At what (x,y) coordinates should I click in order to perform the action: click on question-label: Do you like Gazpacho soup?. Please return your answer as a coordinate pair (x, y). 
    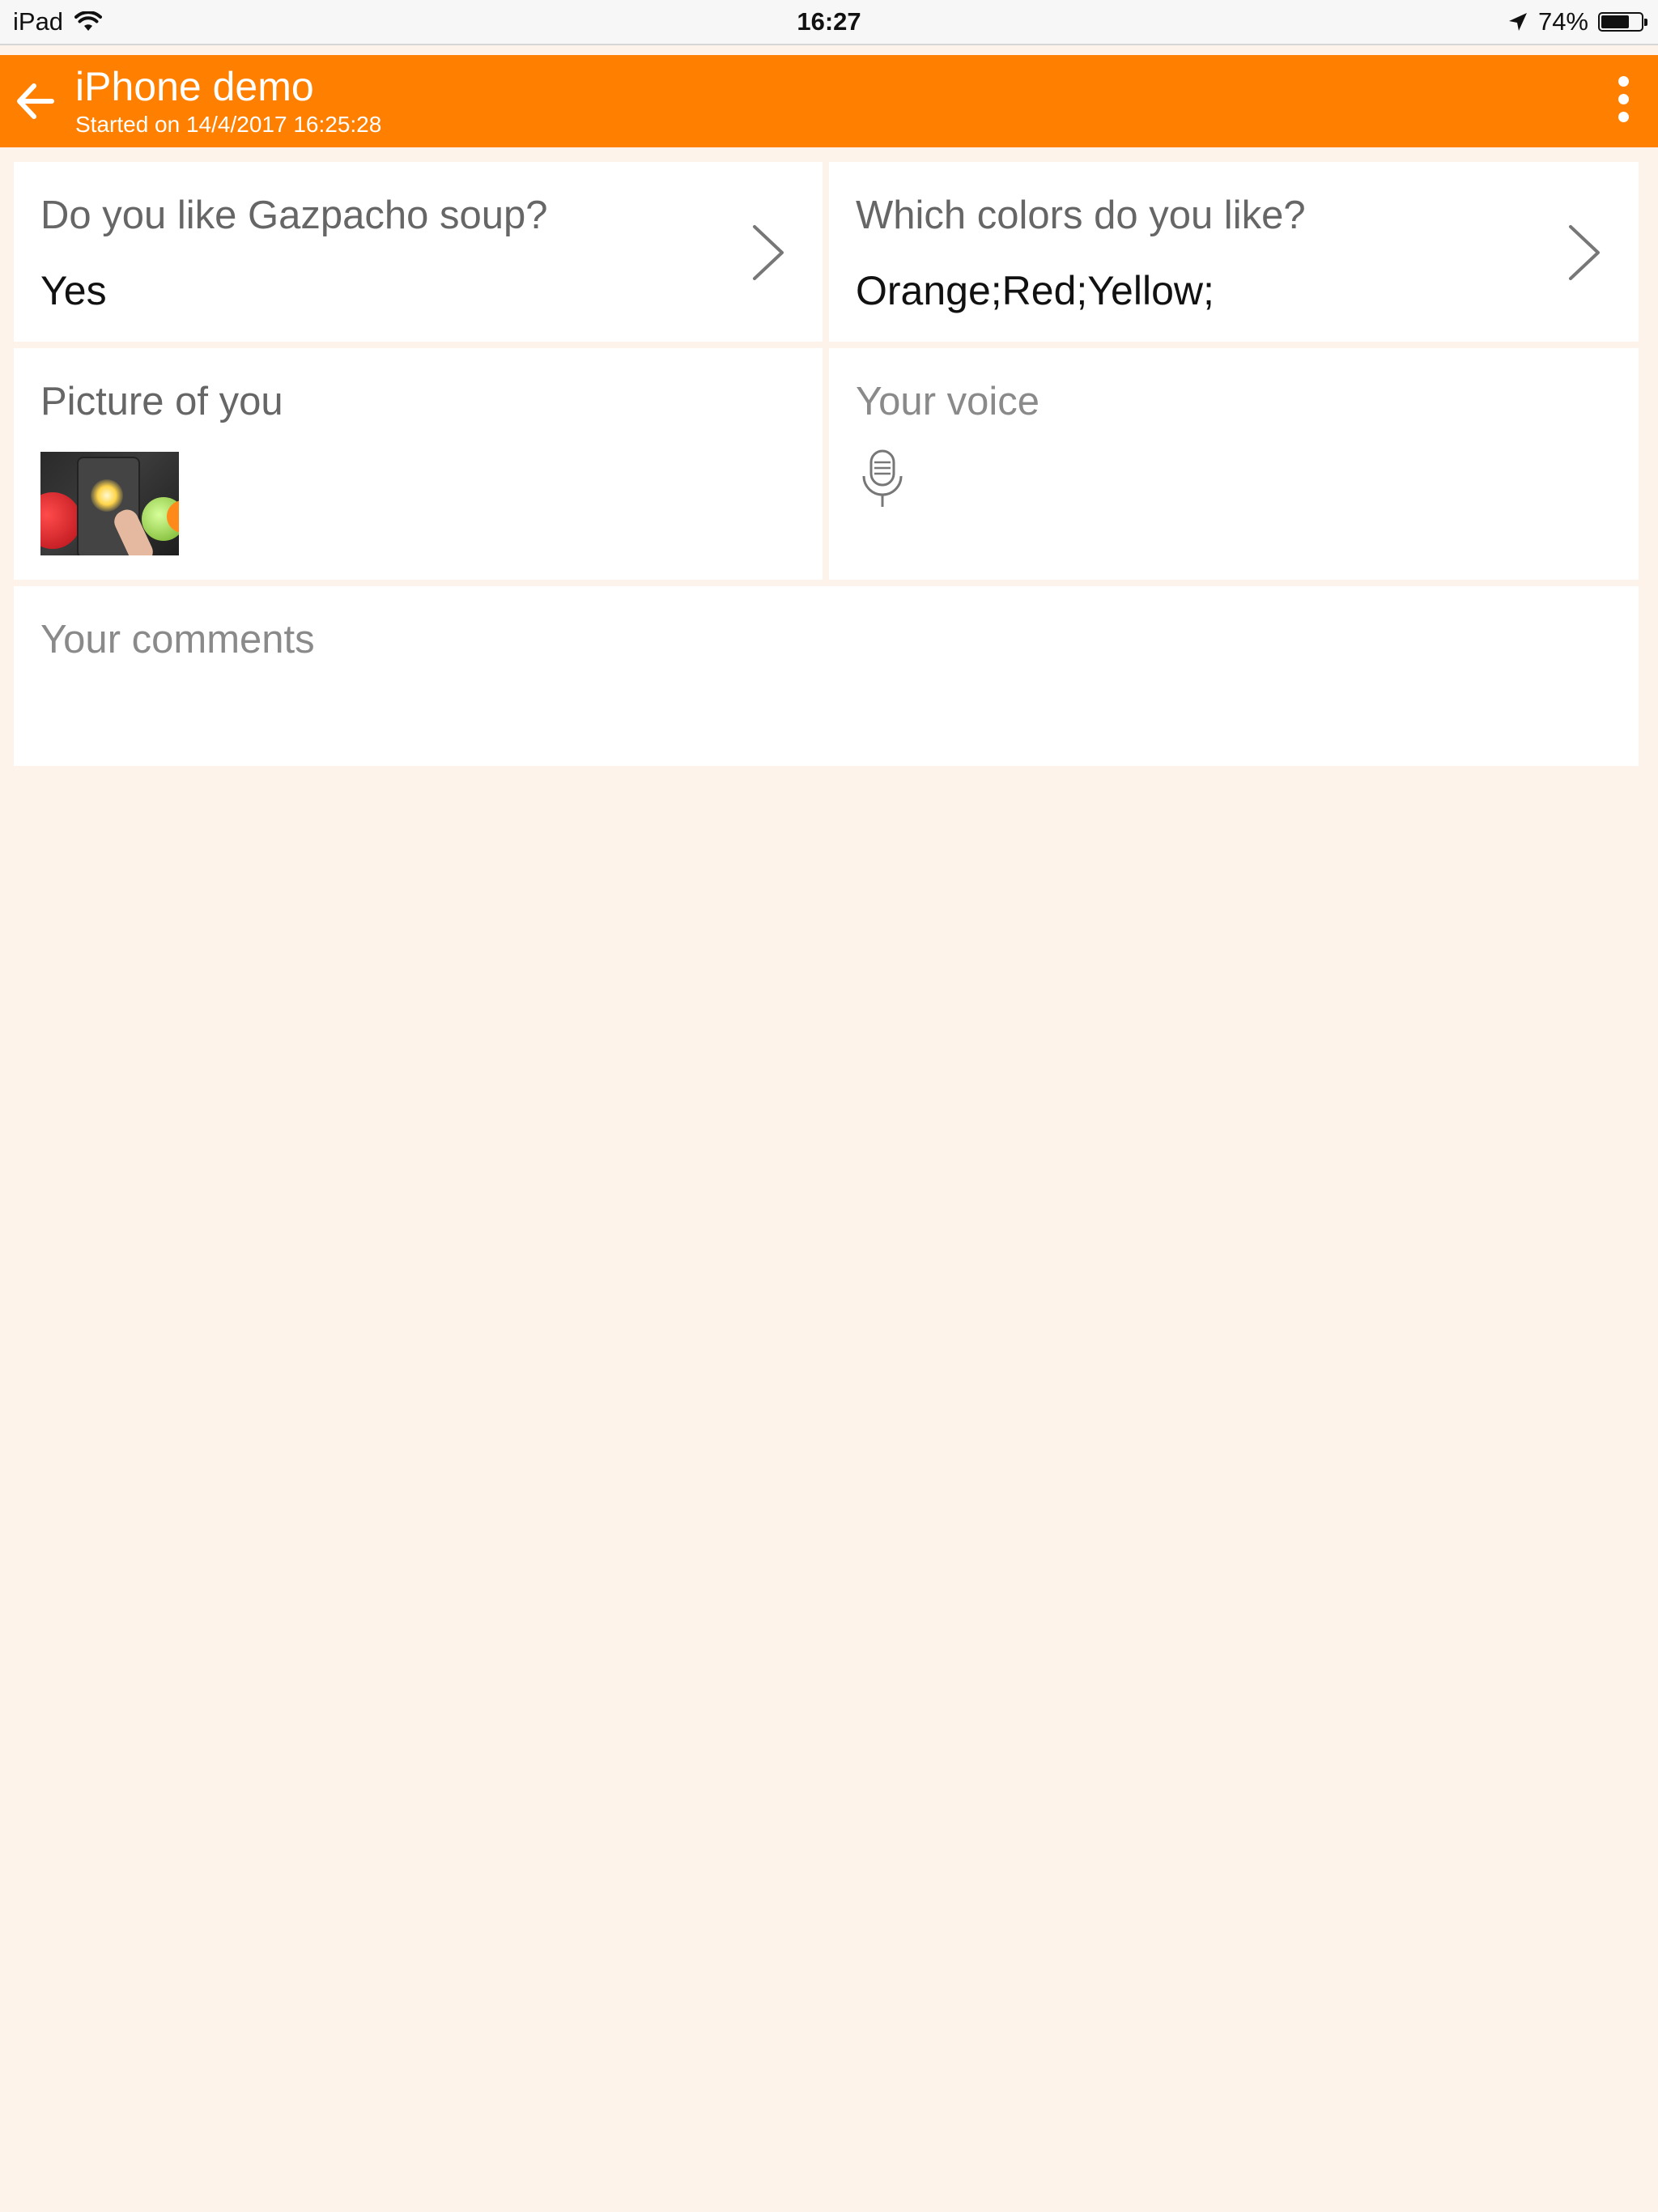
    Looking at the image, I should click on (294, 215).